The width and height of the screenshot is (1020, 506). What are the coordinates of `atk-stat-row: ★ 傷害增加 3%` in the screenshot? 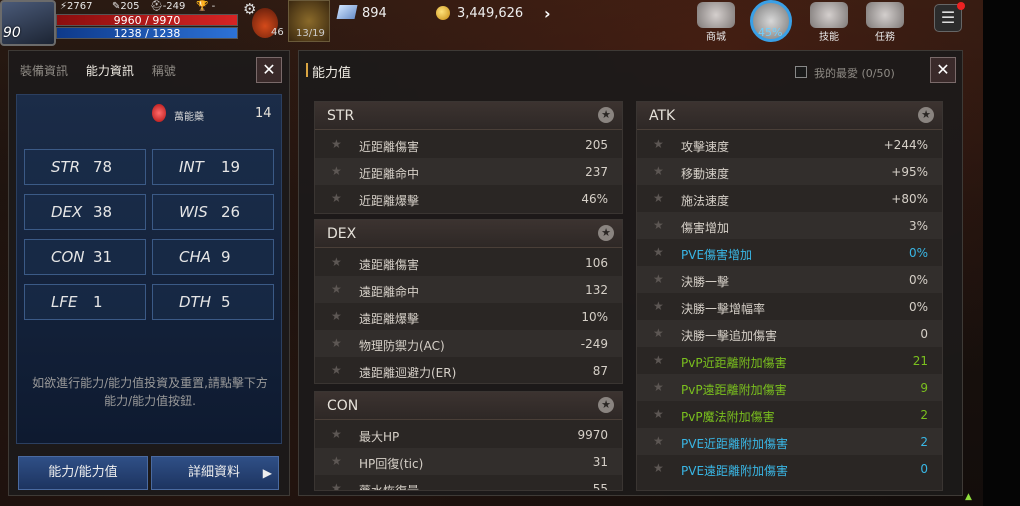 It's located at (789, 225).